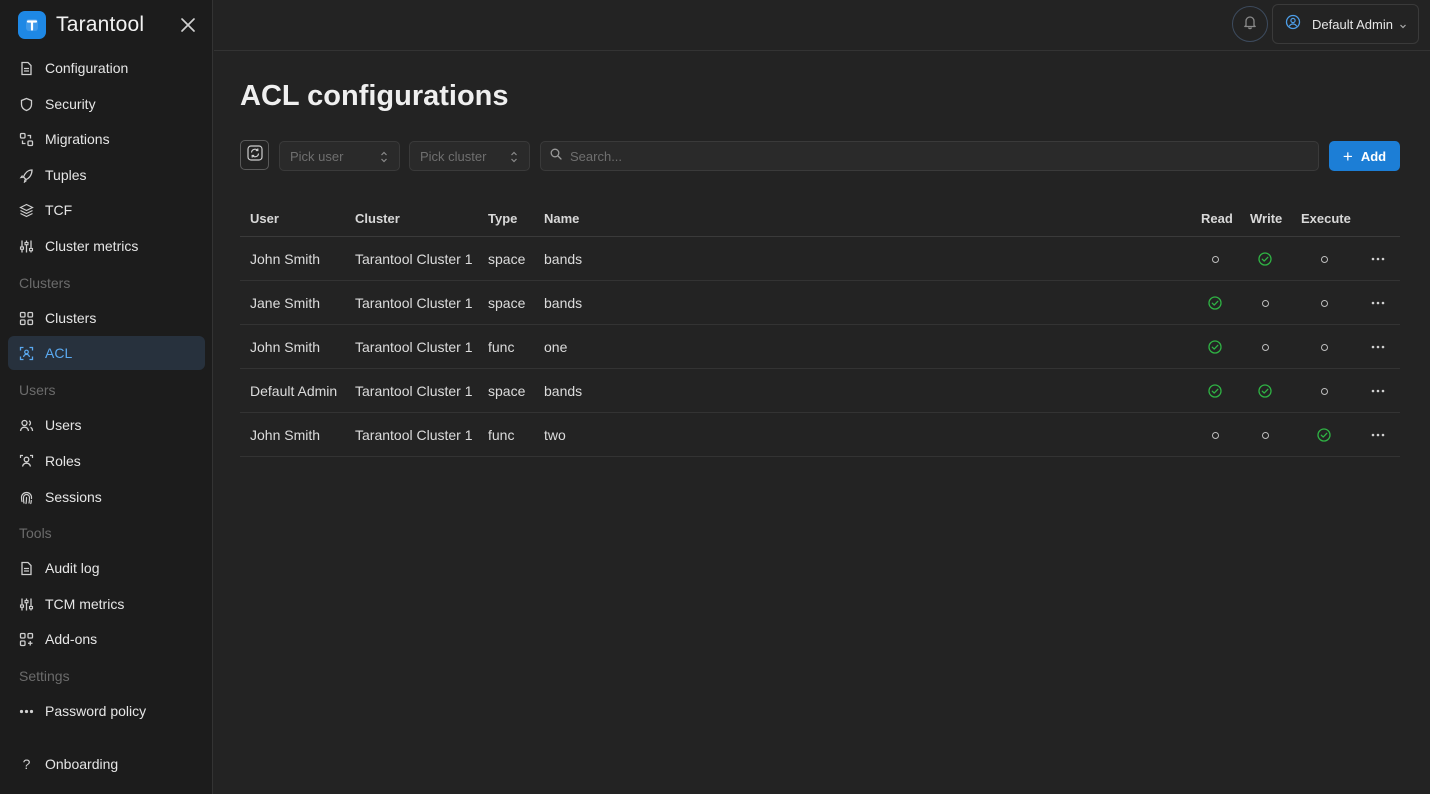 The height and width of the screenshot is (794, 1430). I want to click on sidebar-item-tcf: TCF, so click(106, 210).